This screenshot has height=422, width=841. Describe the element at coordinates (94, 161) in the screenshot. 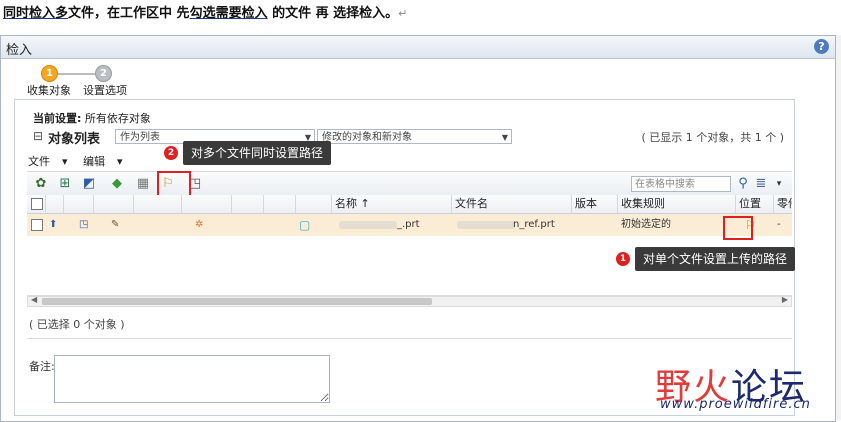

I see `menu-edit-label: 编辑` at that location.